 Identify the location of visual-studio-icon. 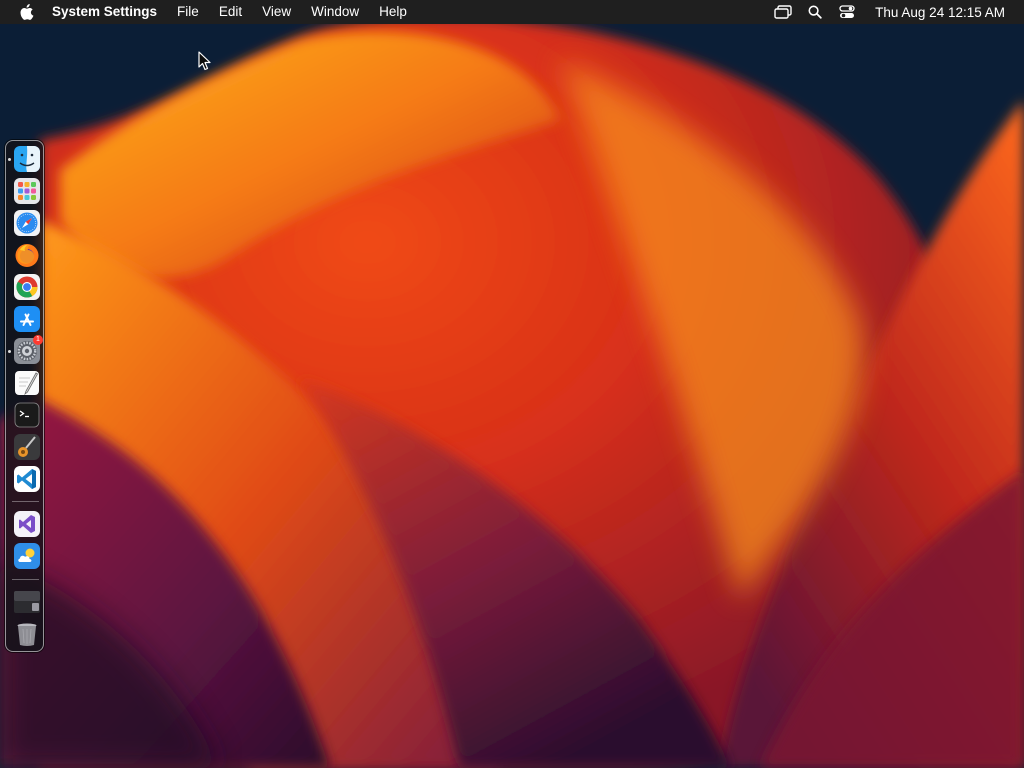
(27, 524).